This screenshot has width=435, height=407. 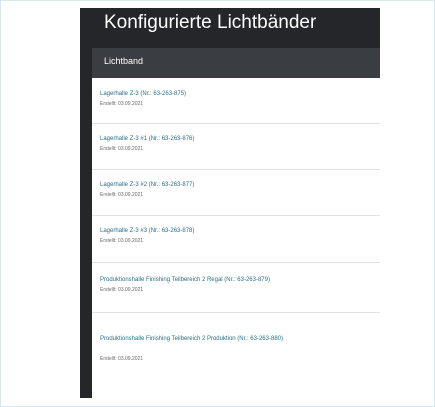 I want to click on lichtband-link: Lagerhalle Z-3 #3 (Nr.: 63-263-878), so click(x=237, y=231).